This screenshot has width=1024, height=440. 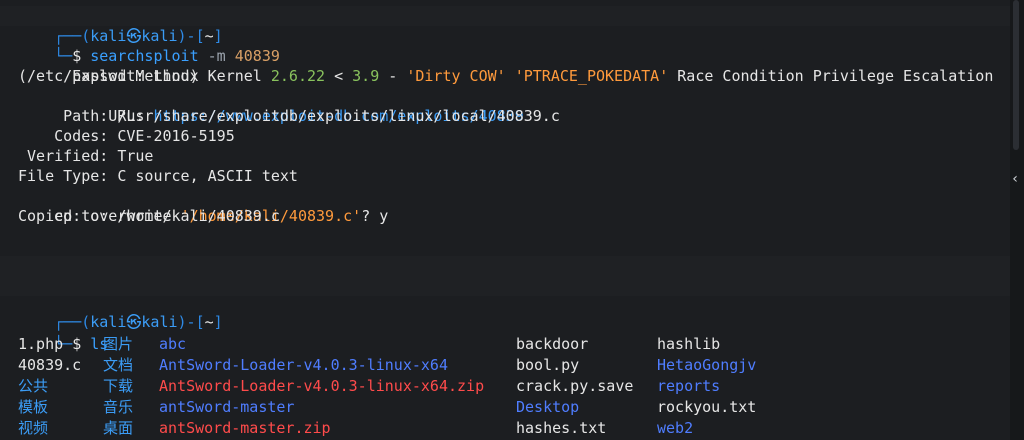 What do you see at coordinates (366, 76) in the screenshot?
I see `exploit-version: 3.9` at bounding box center [366, 76].